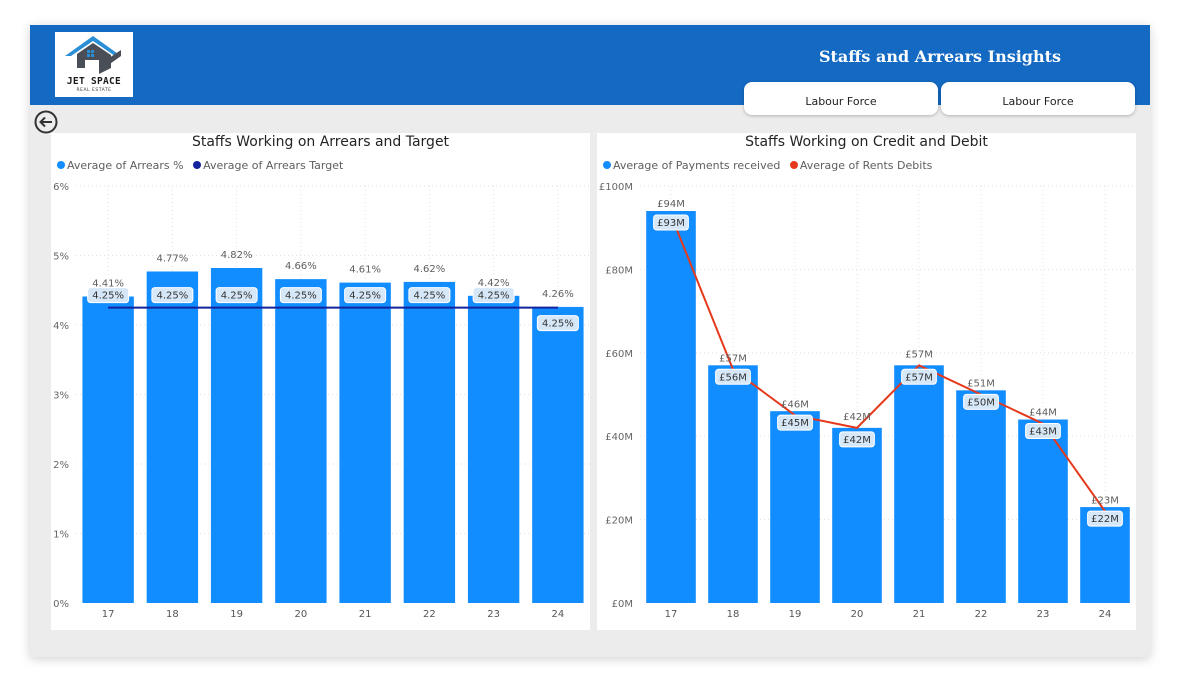 The height and width of the screenshot is (673, 1179). Describe the element at coordinates (622, 604) in the screenshot. I see `y-tick-label: £0M` at that location.